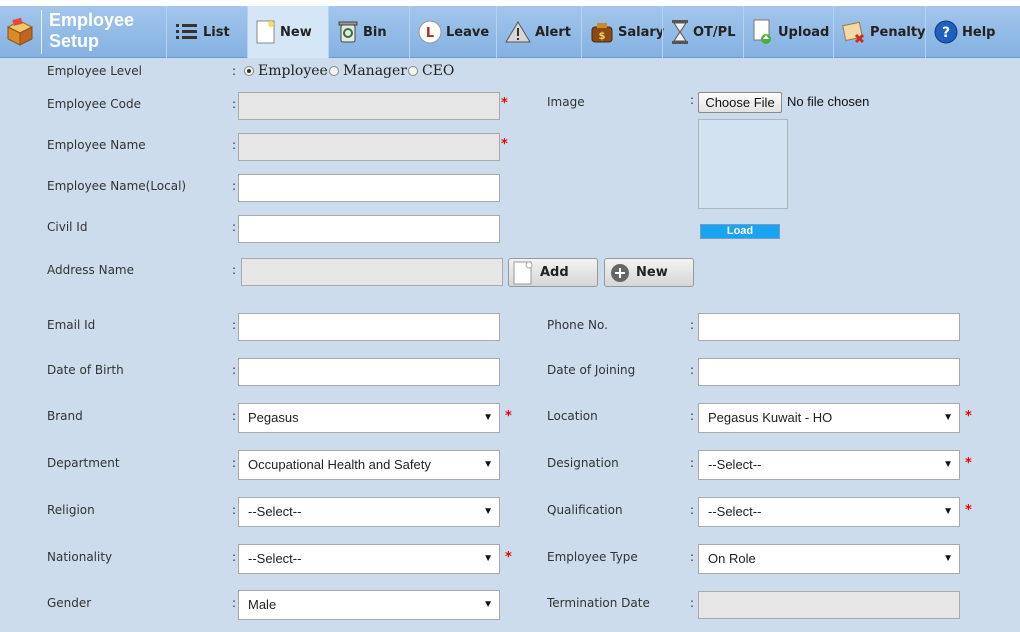 Image resolution: width=1020 pixels, height=632 pixels. Describe the element at coordinates (369, 147) in the screenshot. I see `employee-name-field` at that location.